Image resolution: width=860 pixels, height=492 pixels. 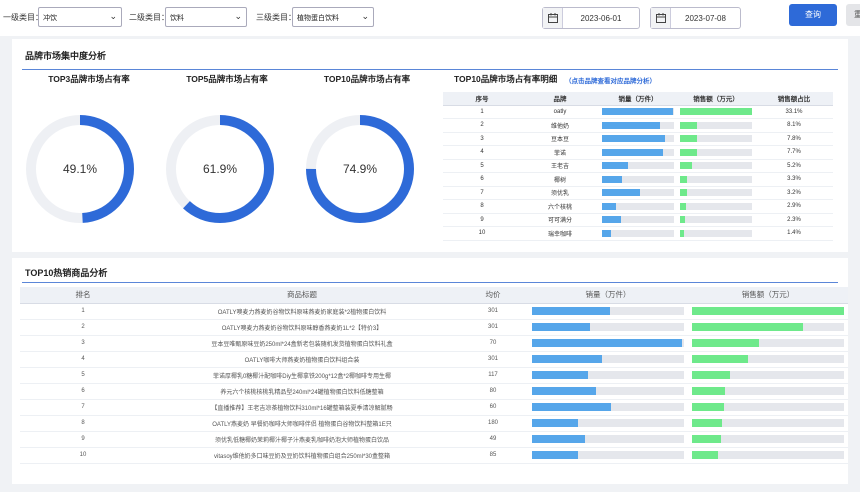 What do you see at coordinates (302, 375) in the screenshot?
I see `product-title-link: 菲诺厚椰乳0糖椰汁配咖啡Diy生椰拿铁200g*12盒*2椰咖啡专用生椰` at bounding box center [302, 375].